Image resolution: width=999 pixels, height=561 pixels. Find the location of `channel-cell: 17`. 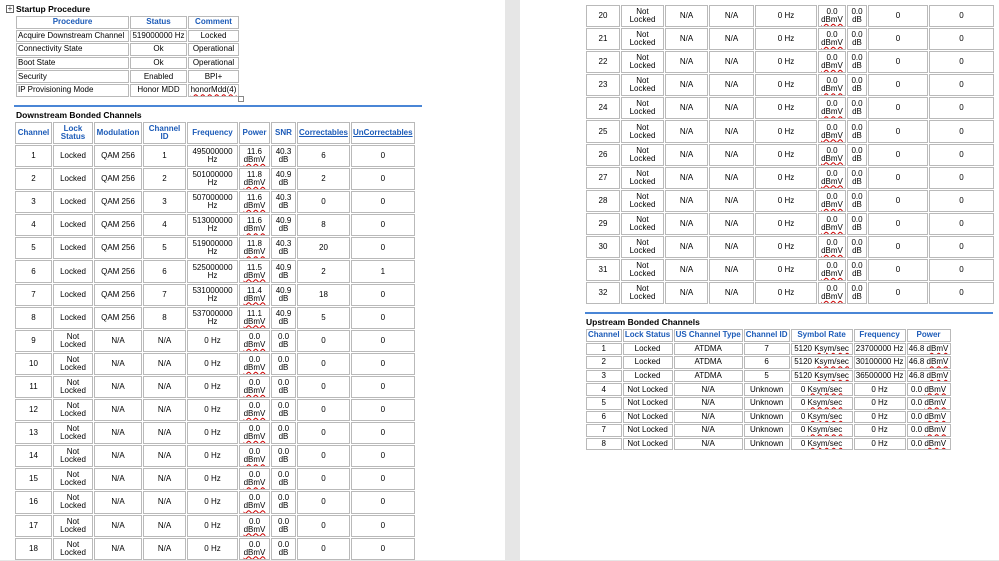

channel-cell: 17 is located at coordinates (33, 525).